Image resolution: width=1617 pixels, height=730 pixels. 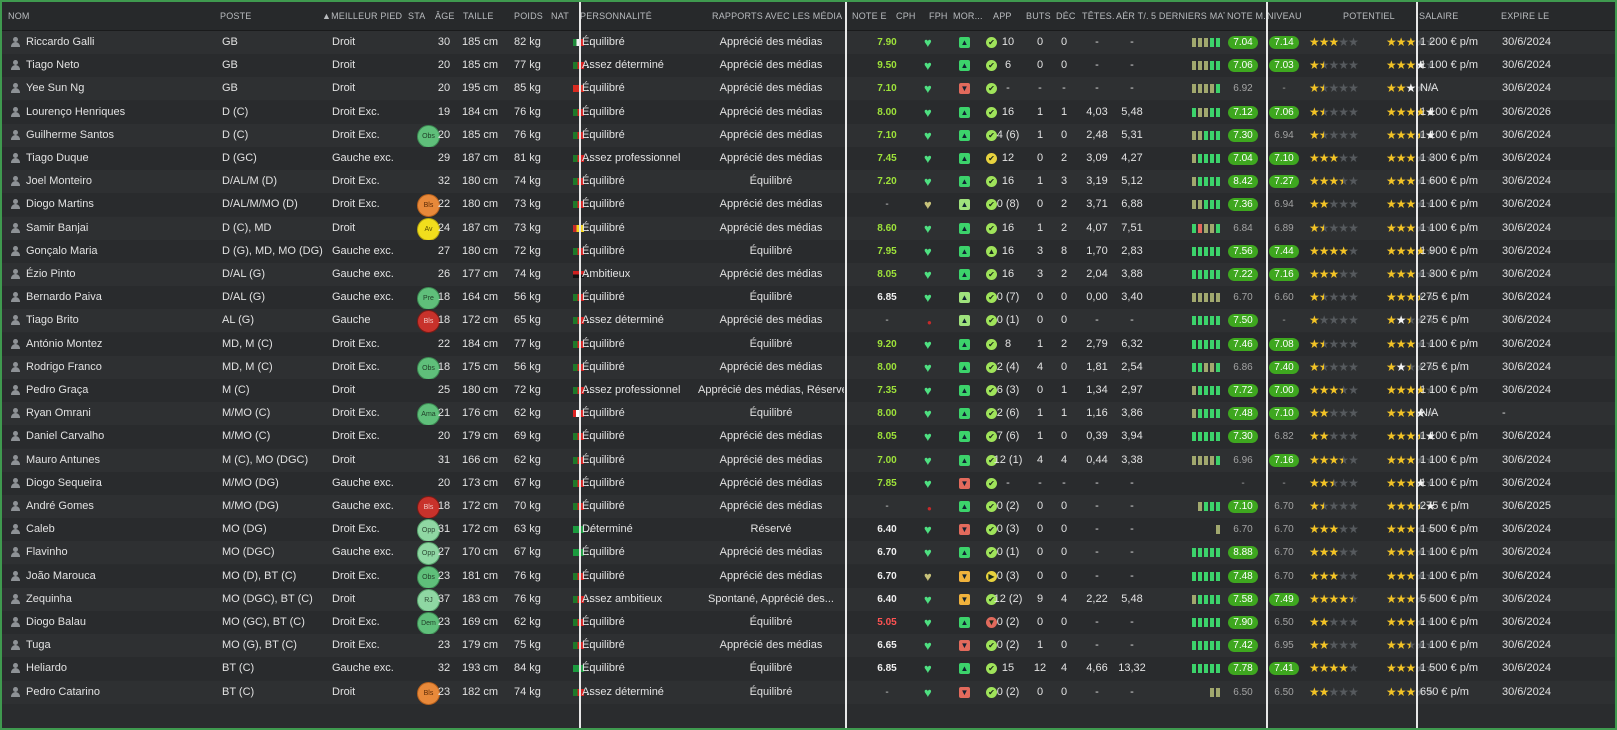 What do you see at coordinates (362, 16) in the screenshot?
I see `column-header: ▲MEILLEUR PIED` at bounding box center [362, 16].